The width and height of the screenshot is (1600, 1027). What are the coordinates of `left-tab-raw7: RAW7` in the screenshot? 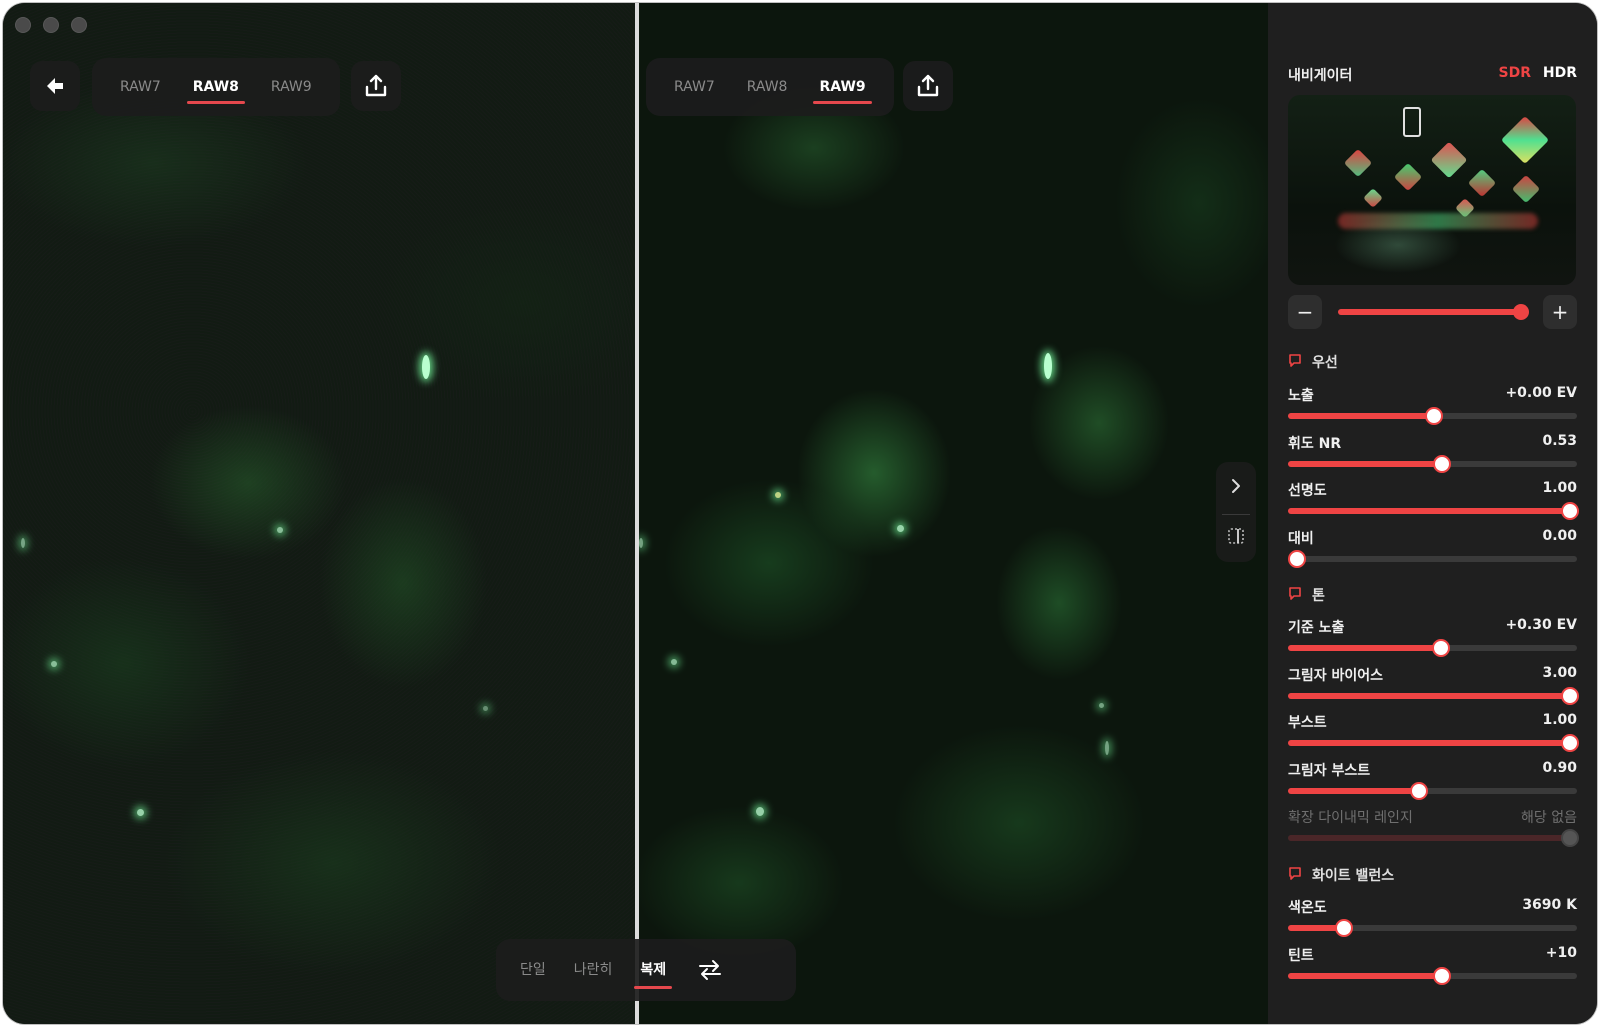 It's located at (140, 87).